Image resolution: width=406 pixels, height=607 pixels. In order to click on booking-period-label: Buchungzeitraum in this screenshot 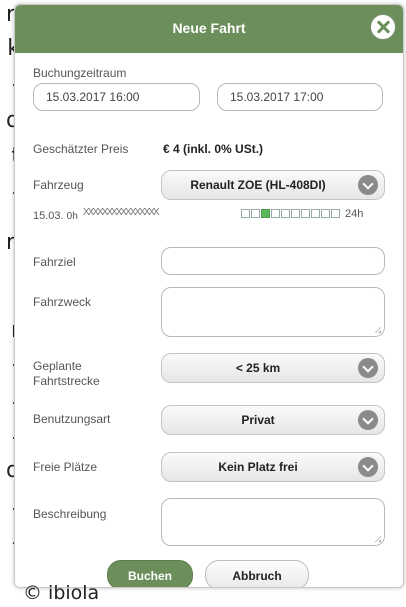, I will do `click(80, 73)`.